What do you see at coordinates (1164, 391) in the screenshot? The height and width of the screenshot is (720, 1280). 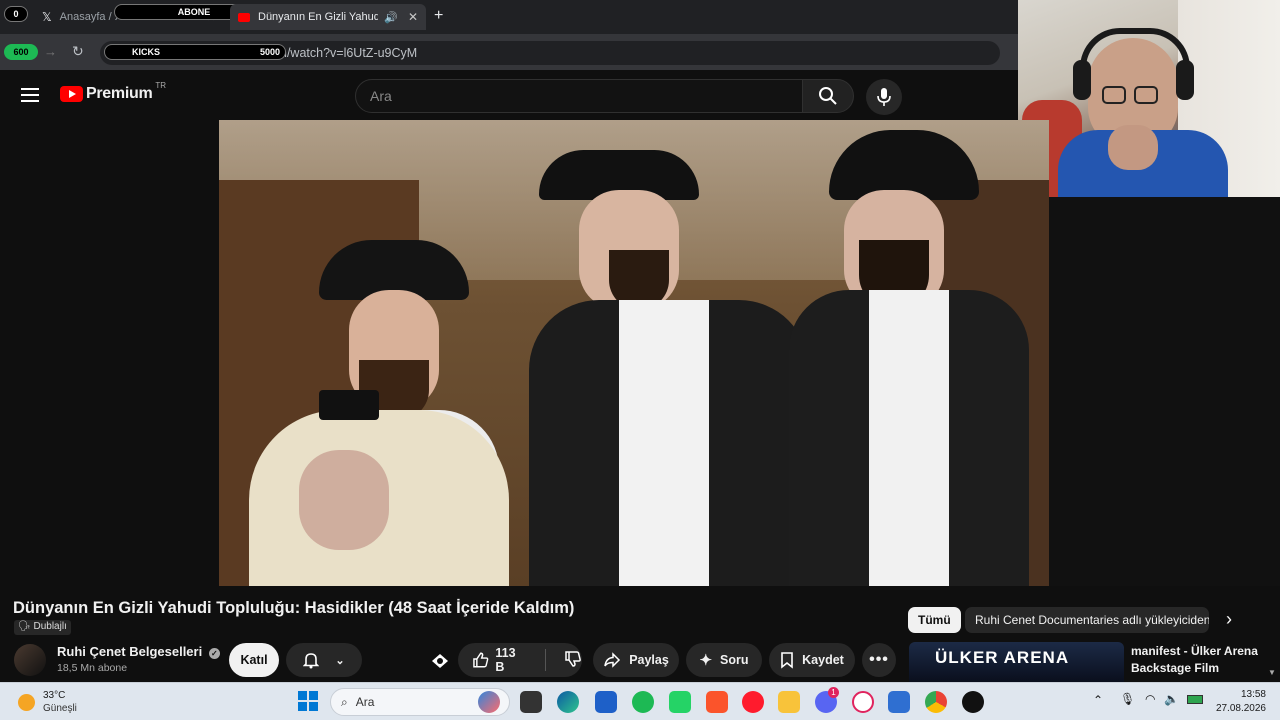 I see `sidebar-dark-area` at bounding box center [1164, 391].